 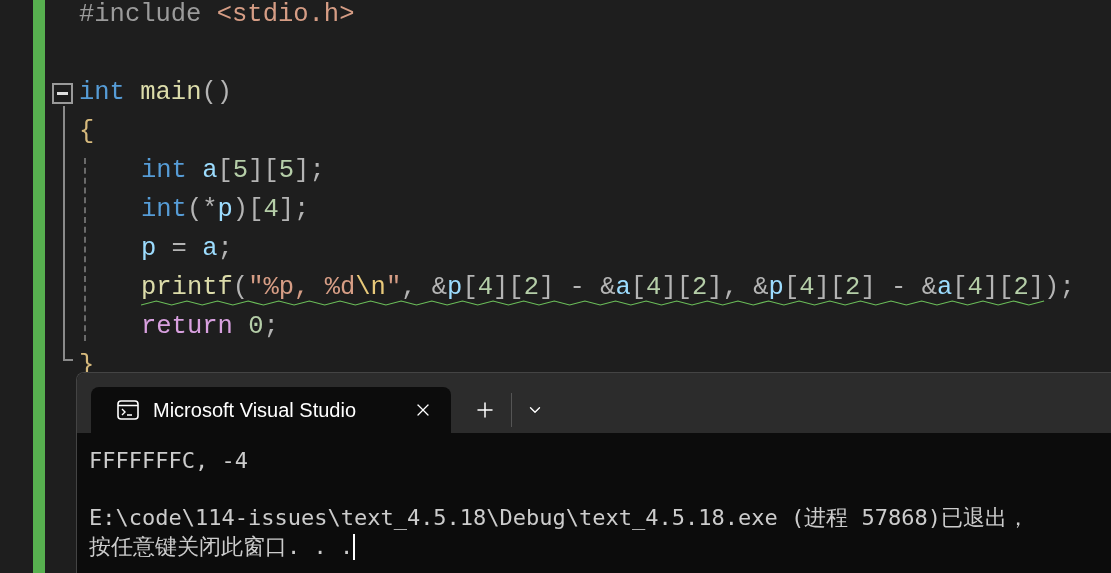 What do you see at coordinates (559, 518) in the screenshot?
I see `console-output: E:\code\114-issues\text_4.5.18\Debug\text_4.5.18.exe (进程 57868)已退出，` at bounding box center [559, 518].